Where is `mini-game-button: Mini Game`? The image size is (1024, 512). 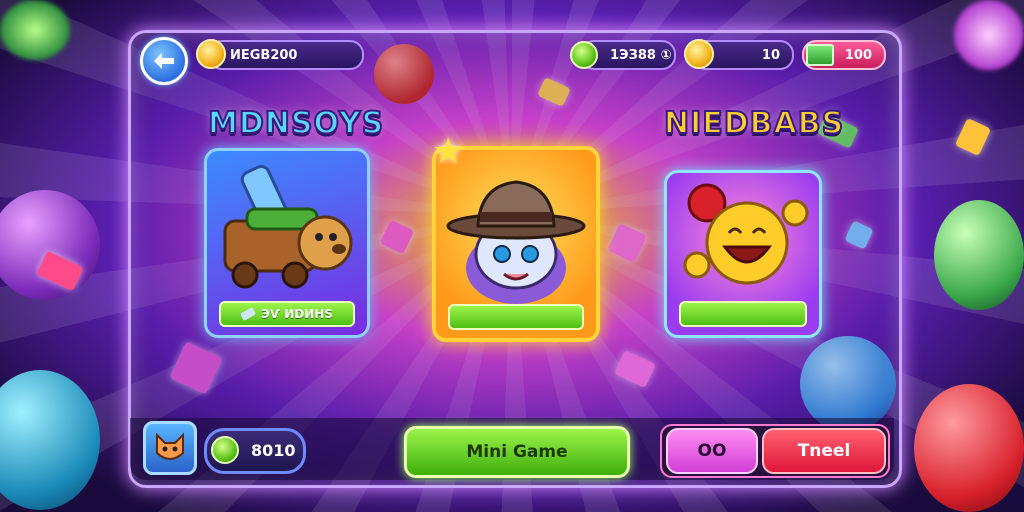 mini-game-button: Mini Game is located at coordinates (517, 452).